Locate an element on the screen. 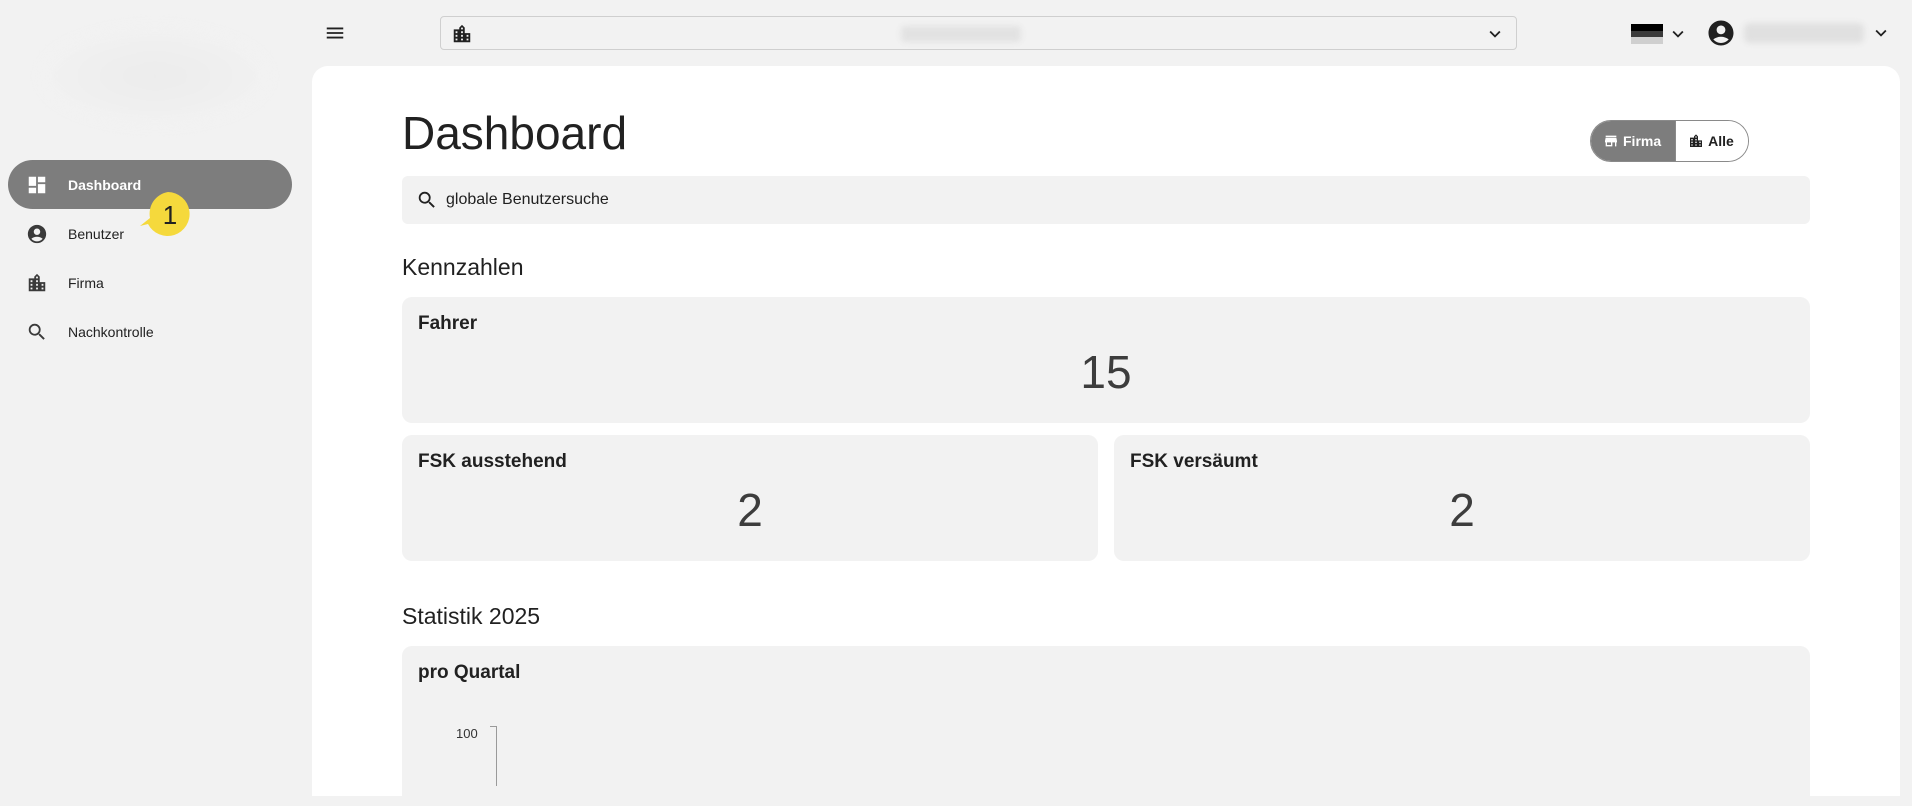 The height and width of the screenshot is (806, 1912). search-input is located at coordinates (1096, 200).